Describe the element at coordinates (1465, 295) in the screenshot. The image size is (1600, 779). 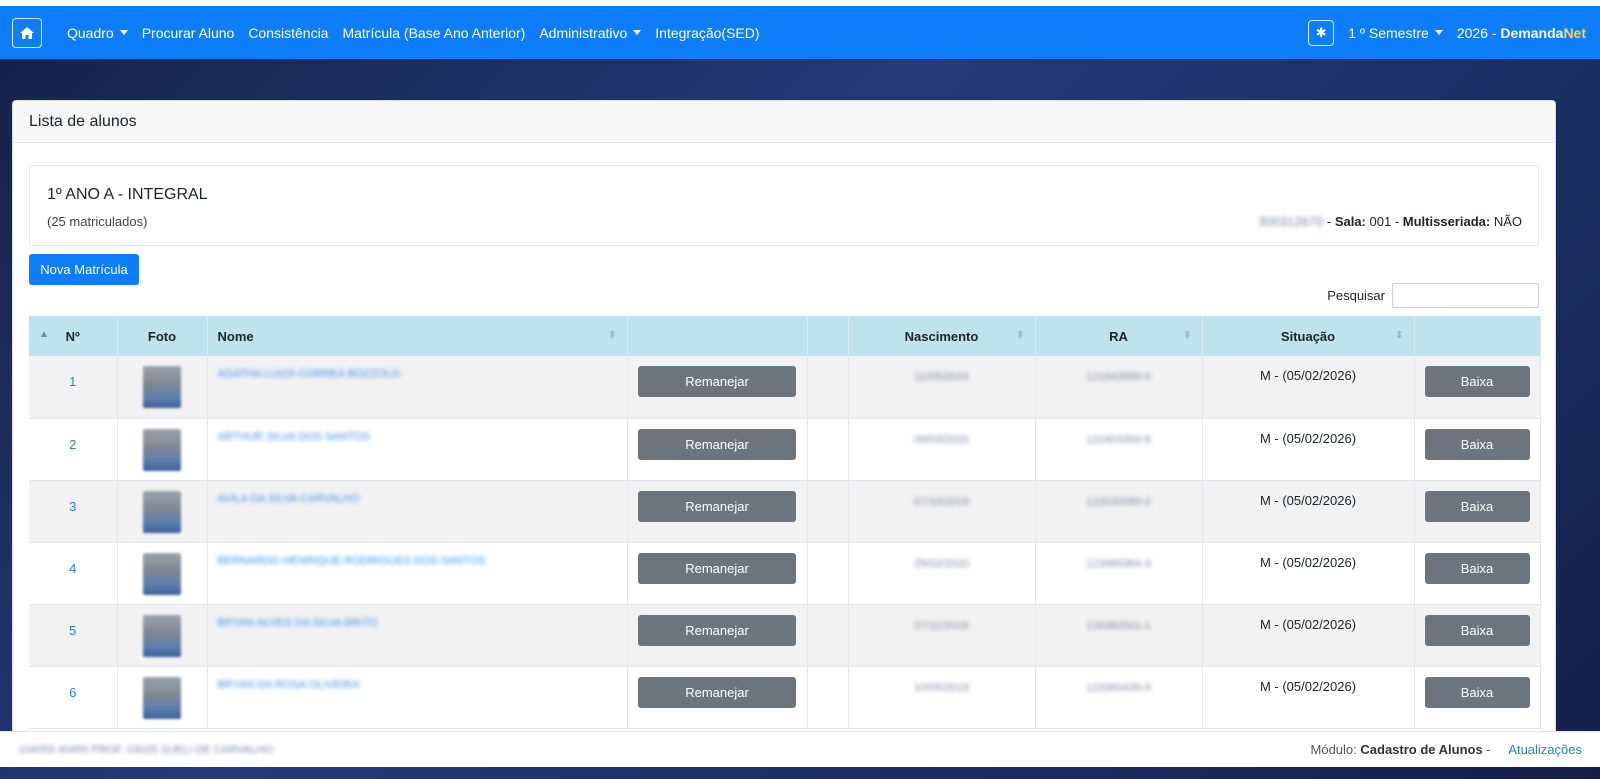
I see `search-input` at that location.